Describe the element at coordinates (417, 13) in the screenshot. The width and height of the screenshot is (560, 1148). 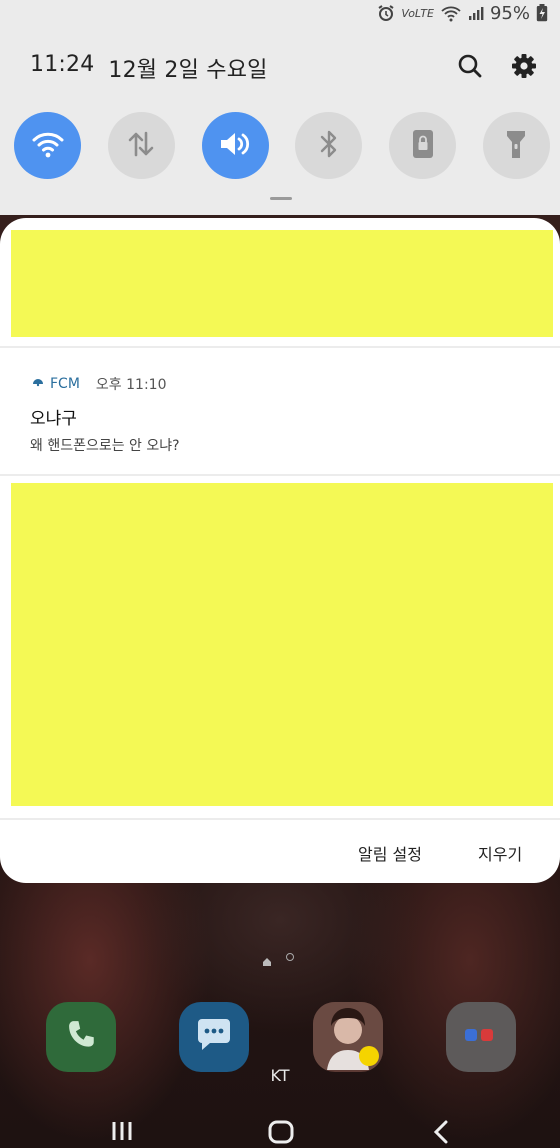
I see `volte-icon: VoLTE` at that location.